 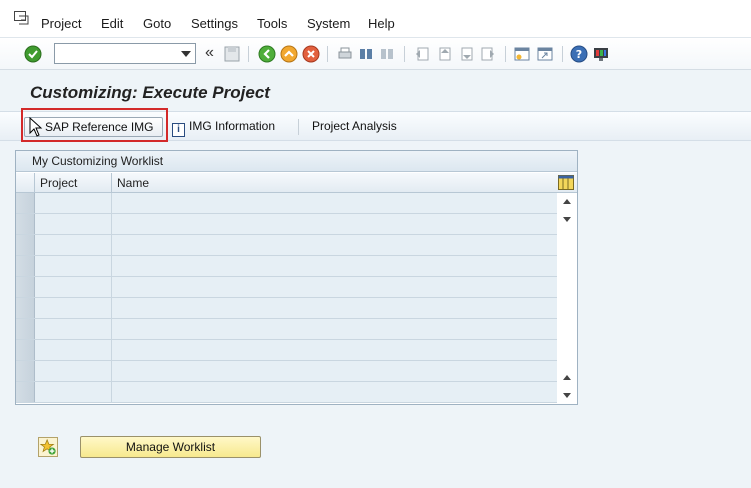 I want to click on highlight-annotation, so click(x=94, y=125).